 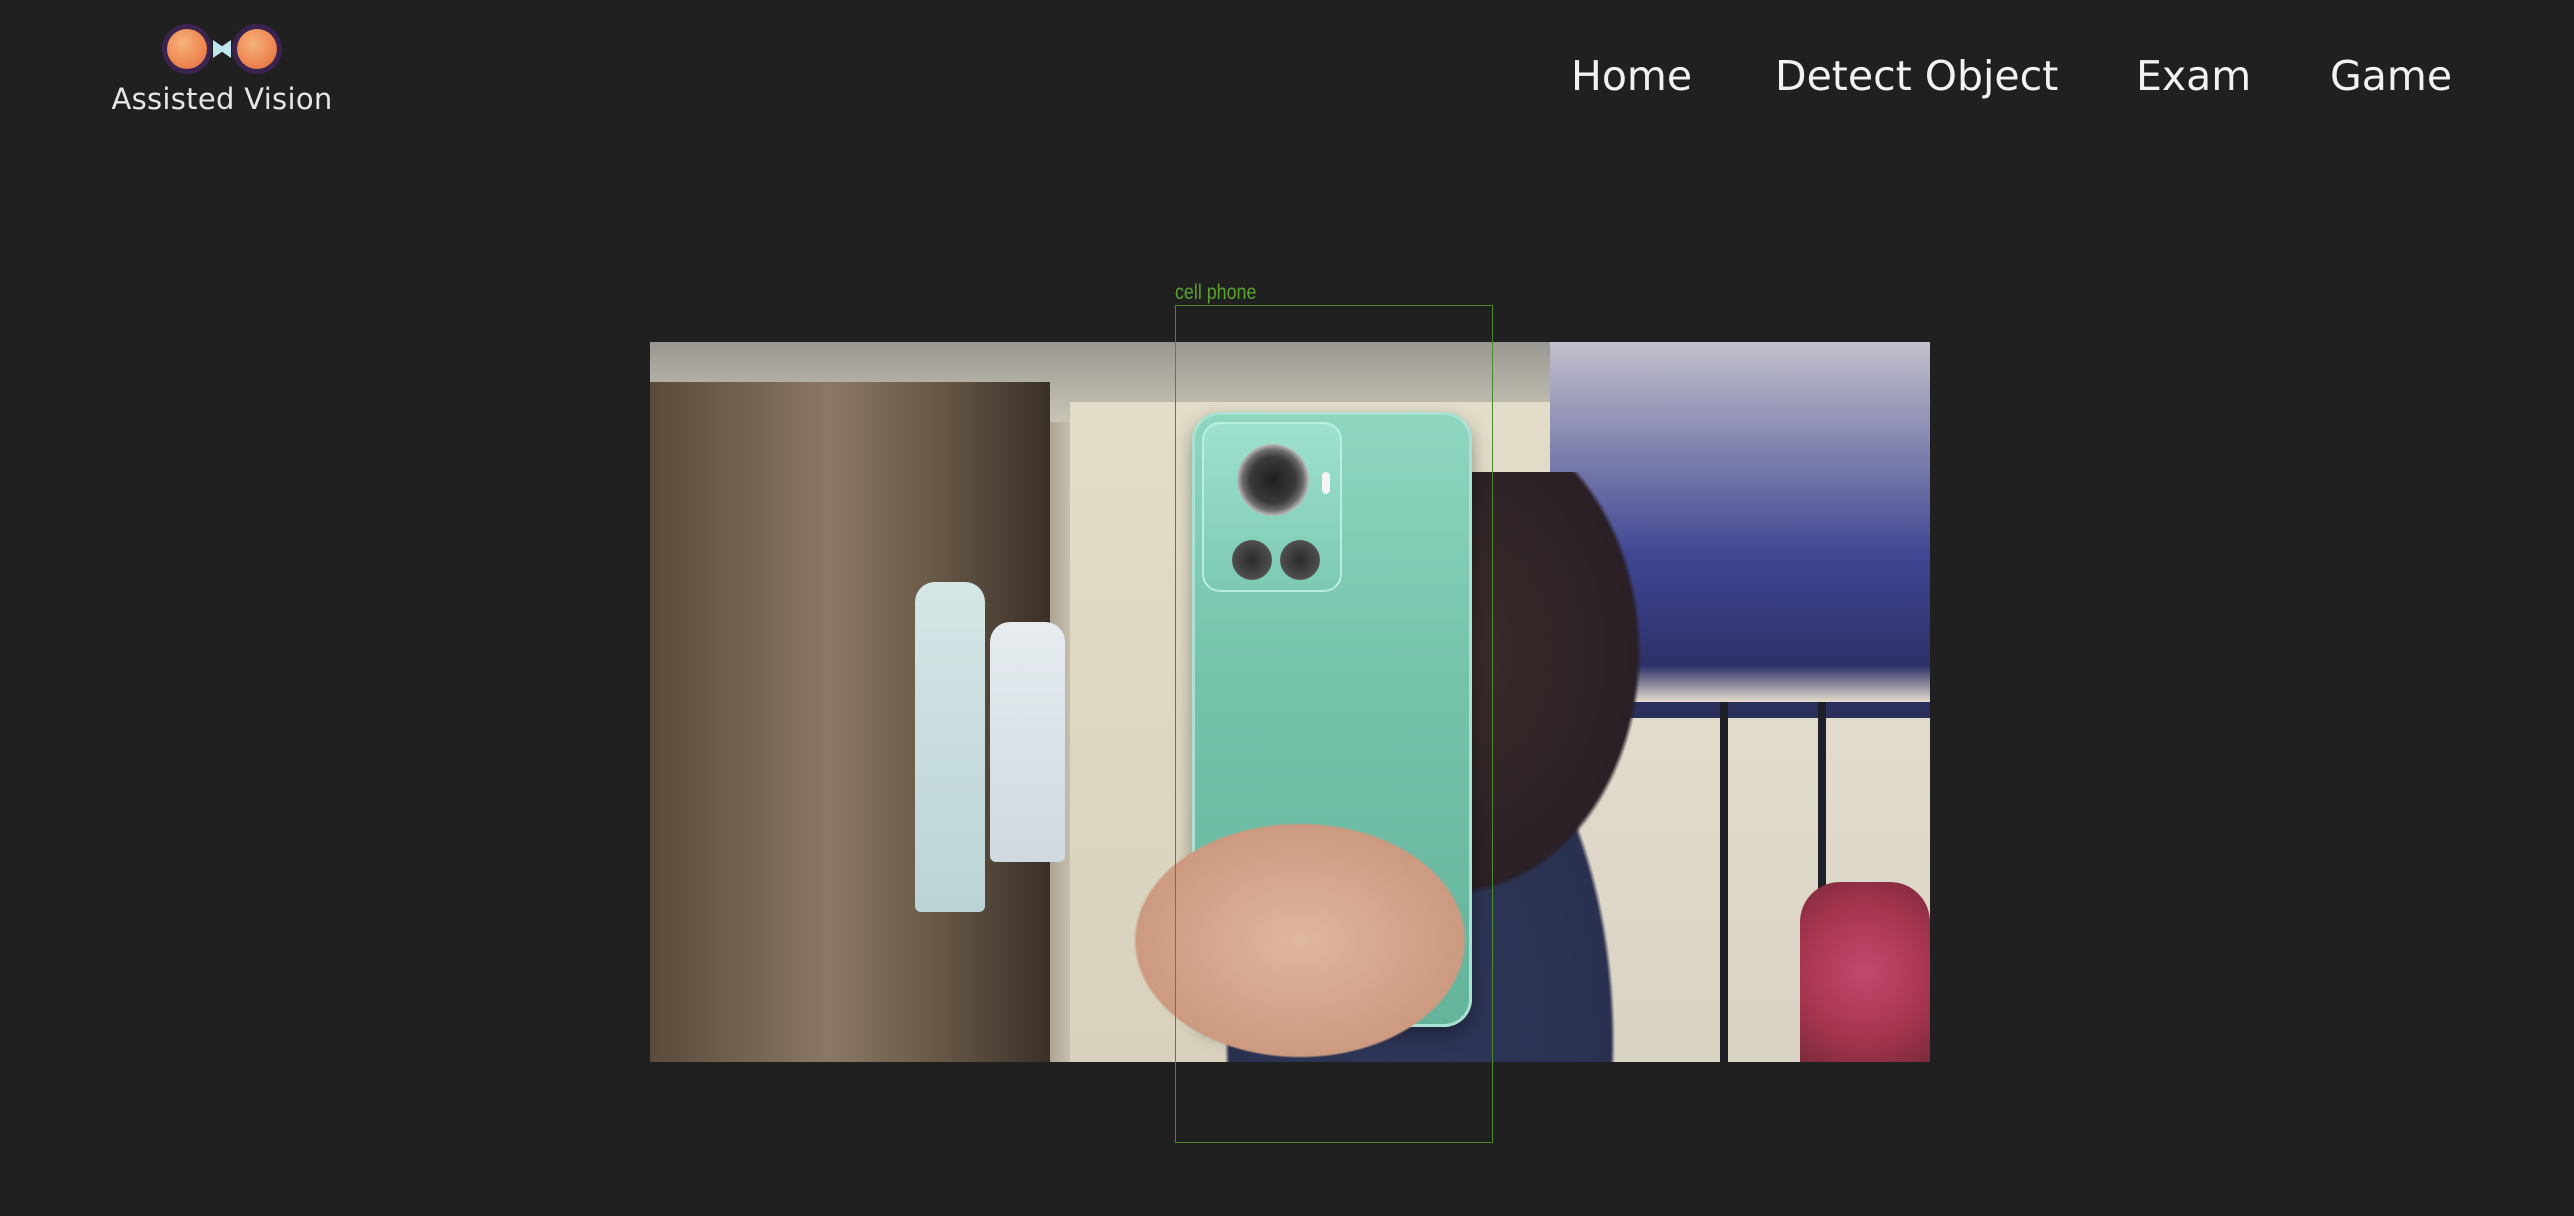 I want to click on binoculars-right-lens, so click(x=257, y=49).